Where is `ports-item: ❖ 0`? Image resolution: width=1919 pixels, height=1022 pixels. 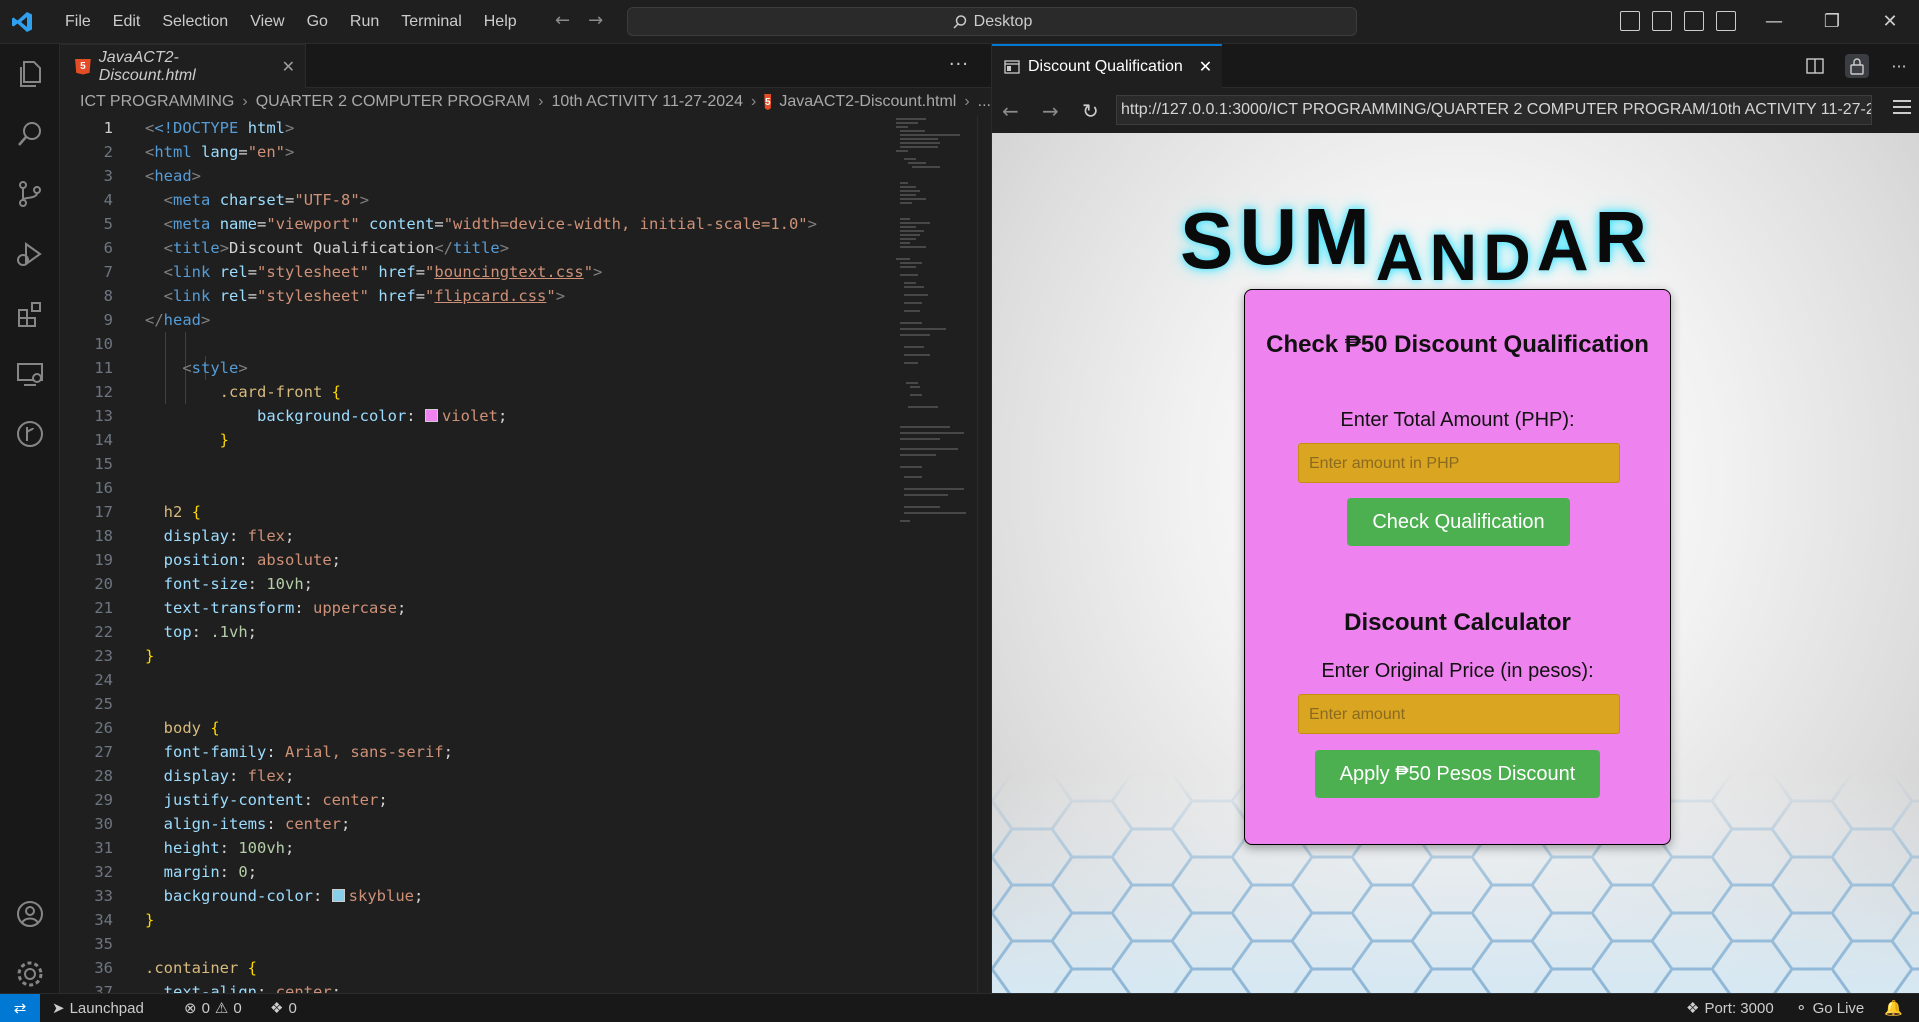 ports-item: ❖ 0 is located at coordinates (283, 1008).